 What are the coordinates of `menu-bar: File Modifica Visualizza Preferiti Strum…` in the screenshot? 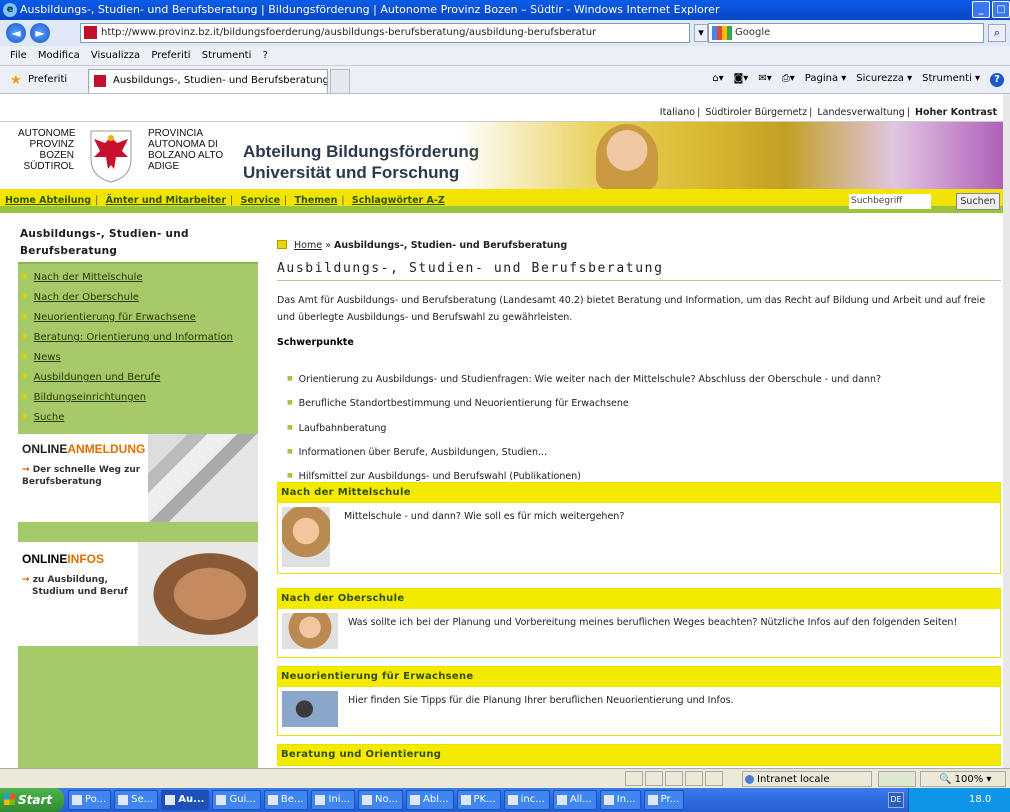 It's located at (505, 56).